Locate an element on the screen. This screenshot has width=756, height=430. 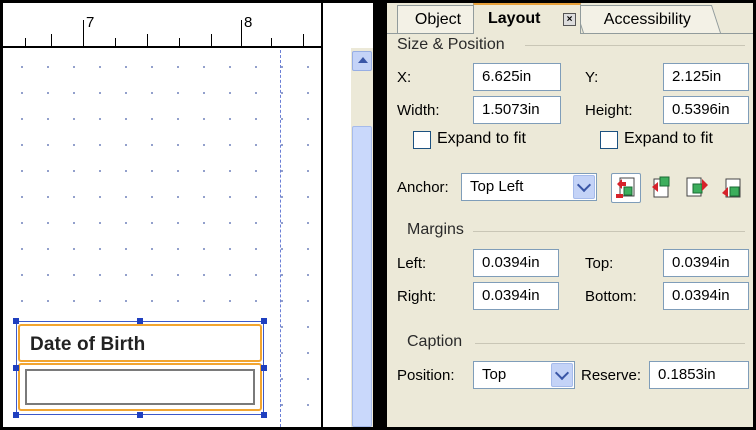
height-label: Height: is located at coordinates (609, 110).